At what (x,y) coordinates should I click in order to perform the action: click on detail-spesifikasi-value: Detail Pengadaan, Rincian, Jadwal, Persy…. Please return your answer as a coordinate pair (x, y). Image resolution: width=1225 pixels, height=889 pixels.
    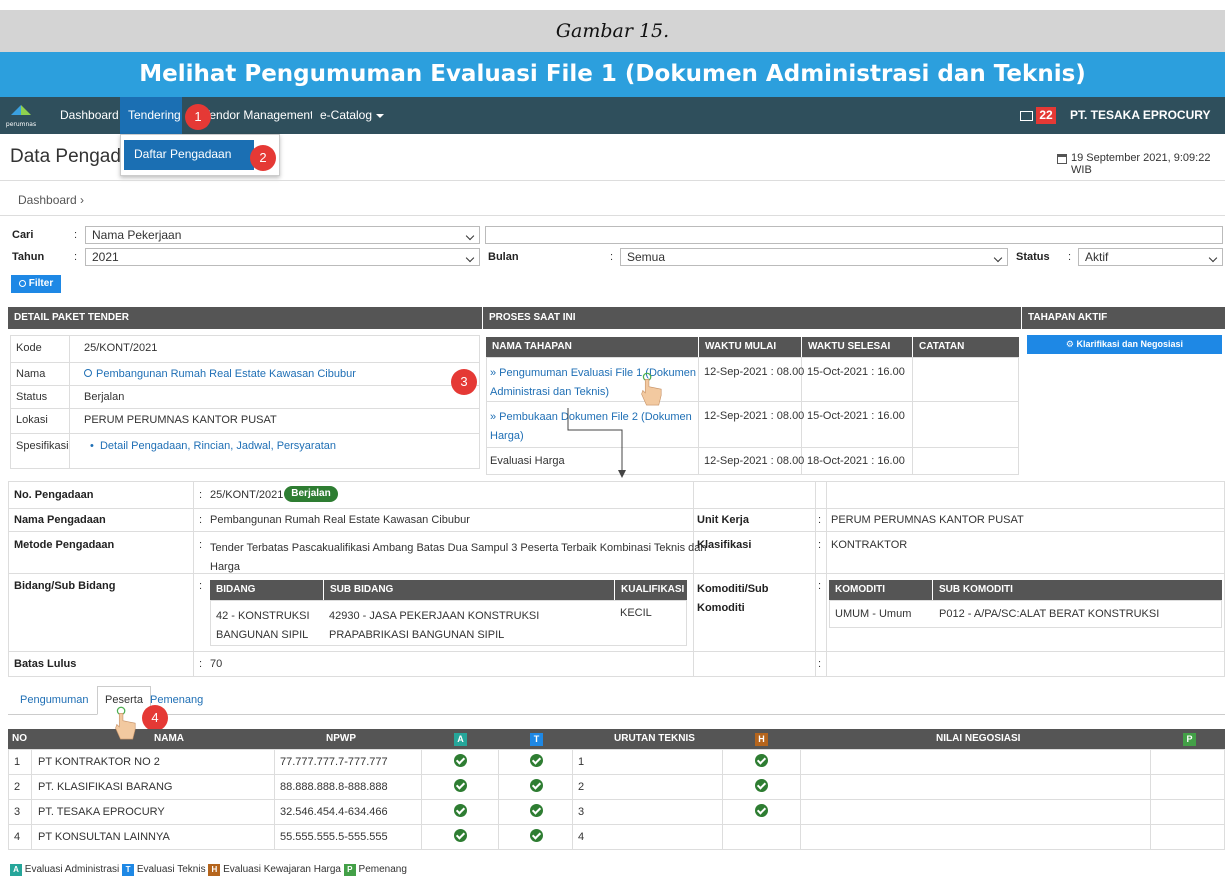
    Looking at the image, I should click on (217, 446).